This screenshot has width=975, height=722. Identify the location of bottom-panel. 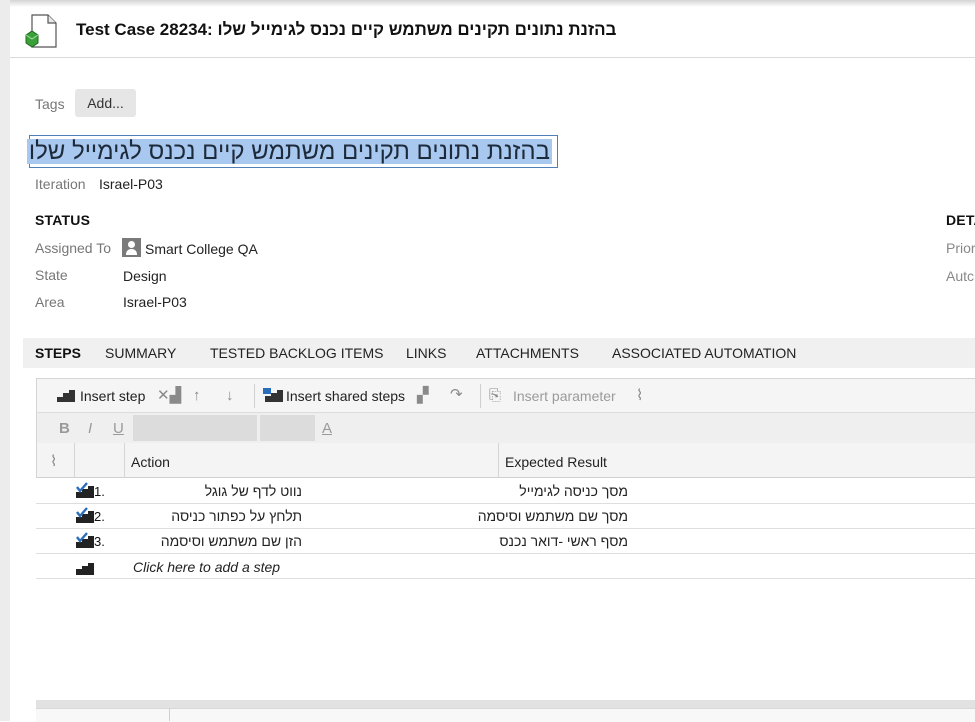
(505, 715).